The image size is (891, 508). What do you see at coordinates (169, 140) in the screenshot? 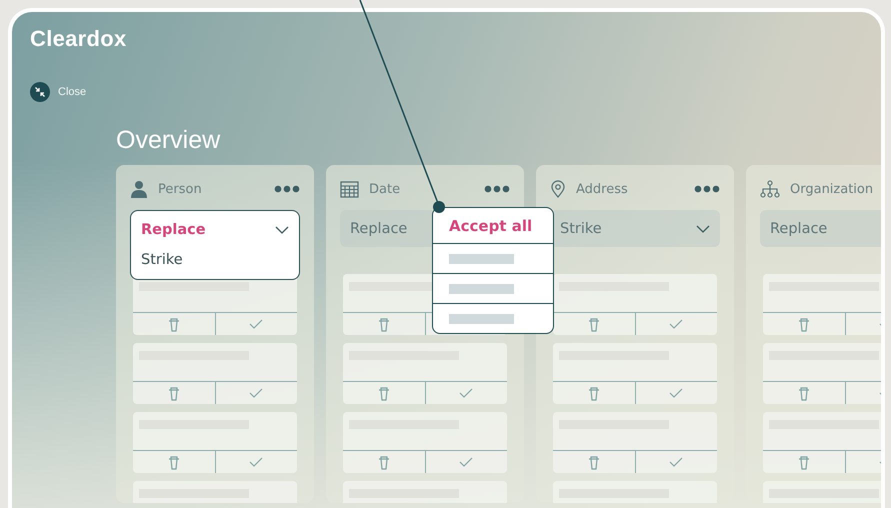
I see `page-title: Overview` at bounding box center [169, 140].